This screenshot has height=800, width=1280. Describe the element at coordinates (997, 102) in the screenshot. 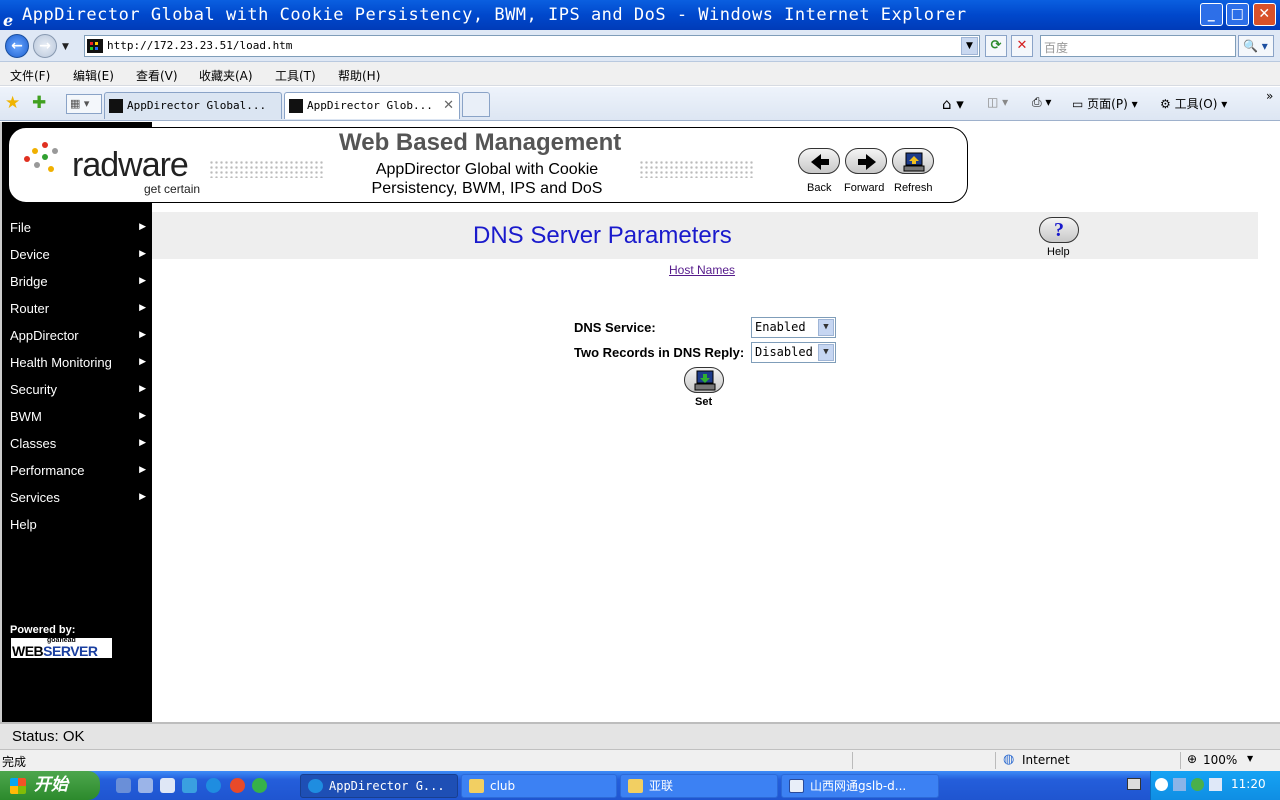

I see `feeds-icon: ◫ ▾` at that location.